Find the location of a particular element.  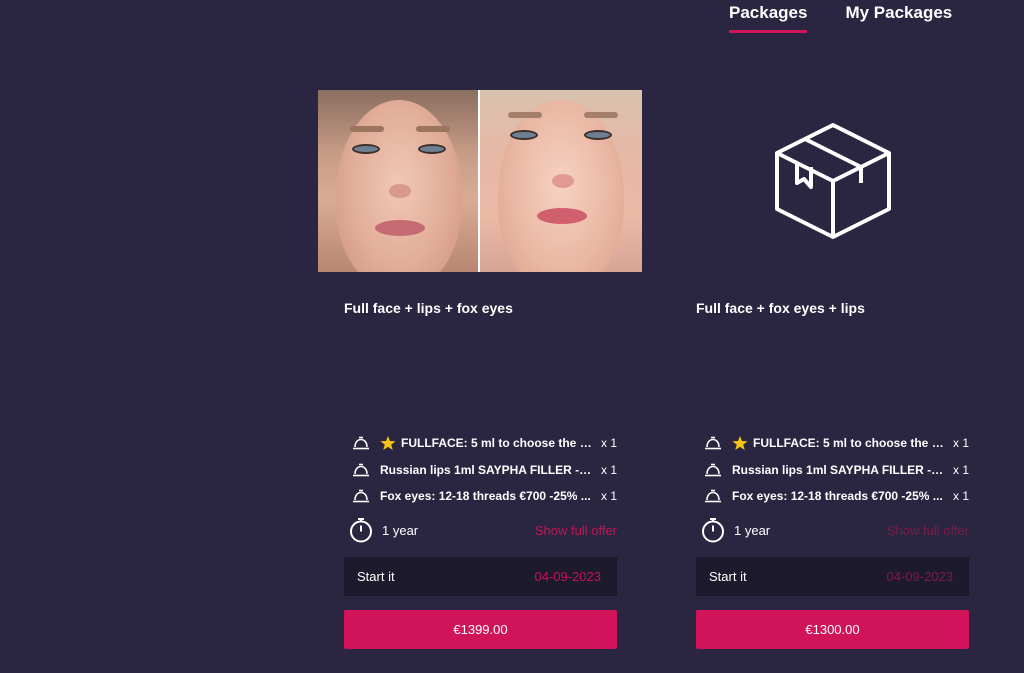

before-after-photo is located at coordinates (480, 181).